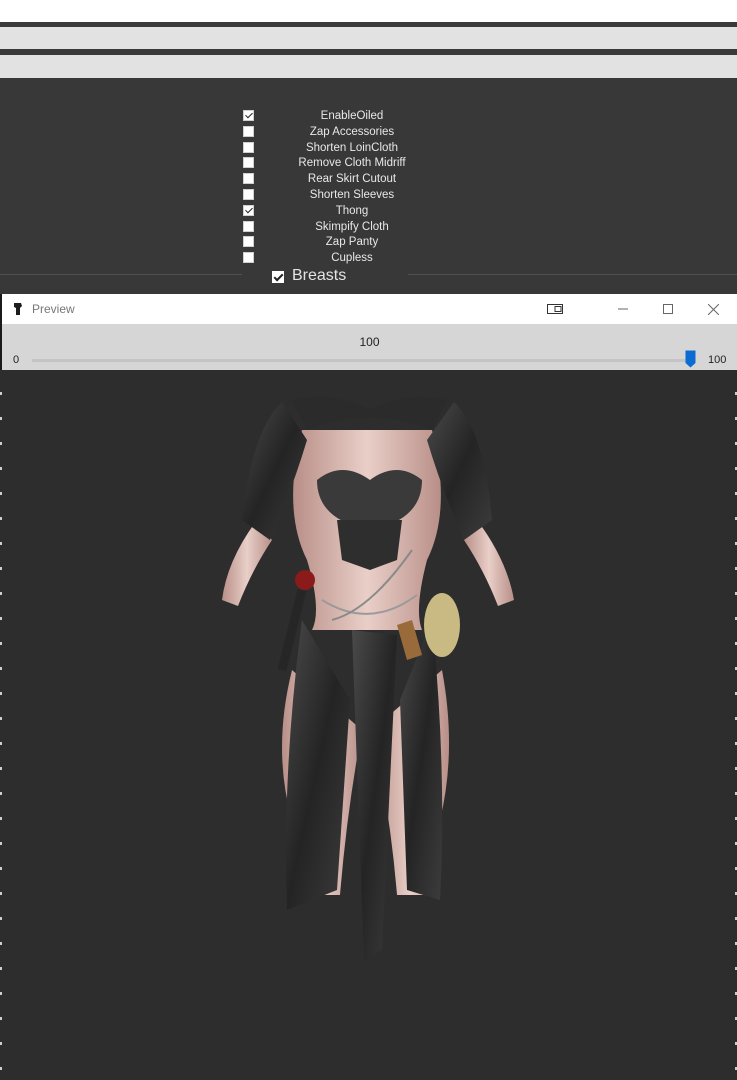 The image size is (737, 1080). Describe the element at coordinates (352, 116) in the screenshot. I see `option-label: EnableOiled` at that location.